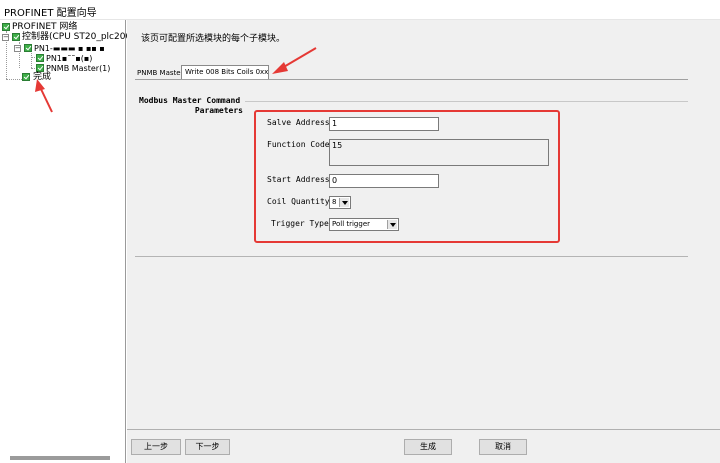 The height and width of the screenshot is (463, 720). I want to click on trigger-type-select: Poll trigger, so click(364, 224).